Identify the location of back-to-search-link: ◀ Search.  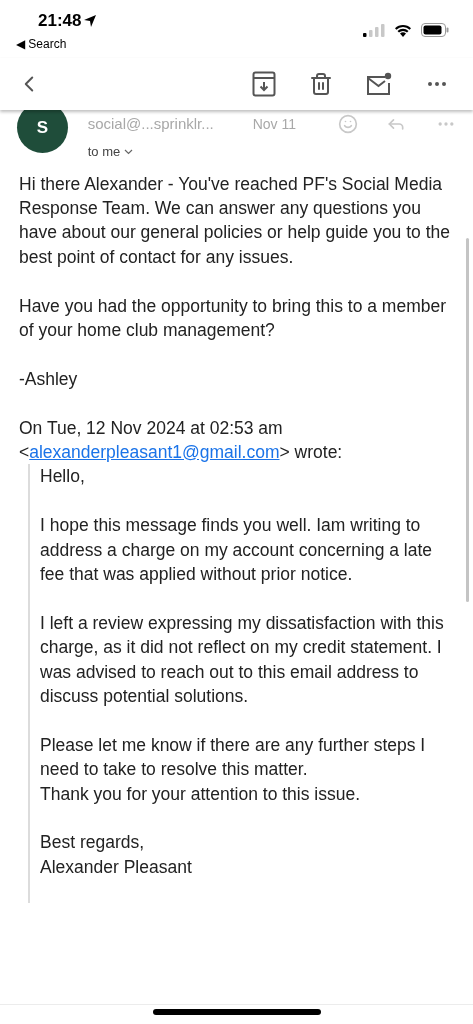
(57, 43).